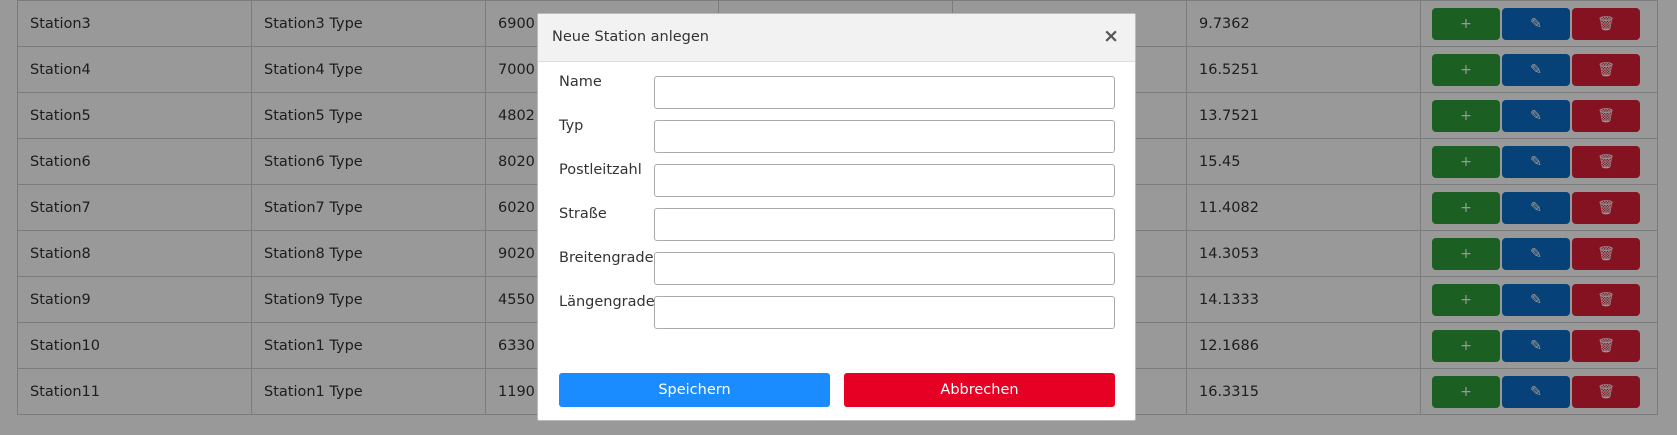 The width and height of the screenshot is (1677, 435). I want to click on name-input, so click(884, 92).